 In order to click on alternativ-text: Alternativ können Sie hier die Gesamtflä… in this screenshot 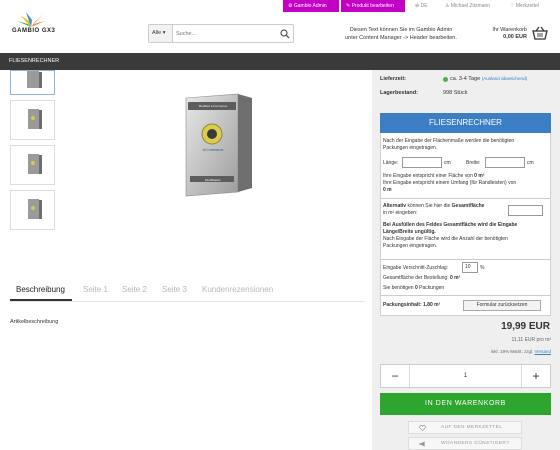, I will do `click(443, 210)`.